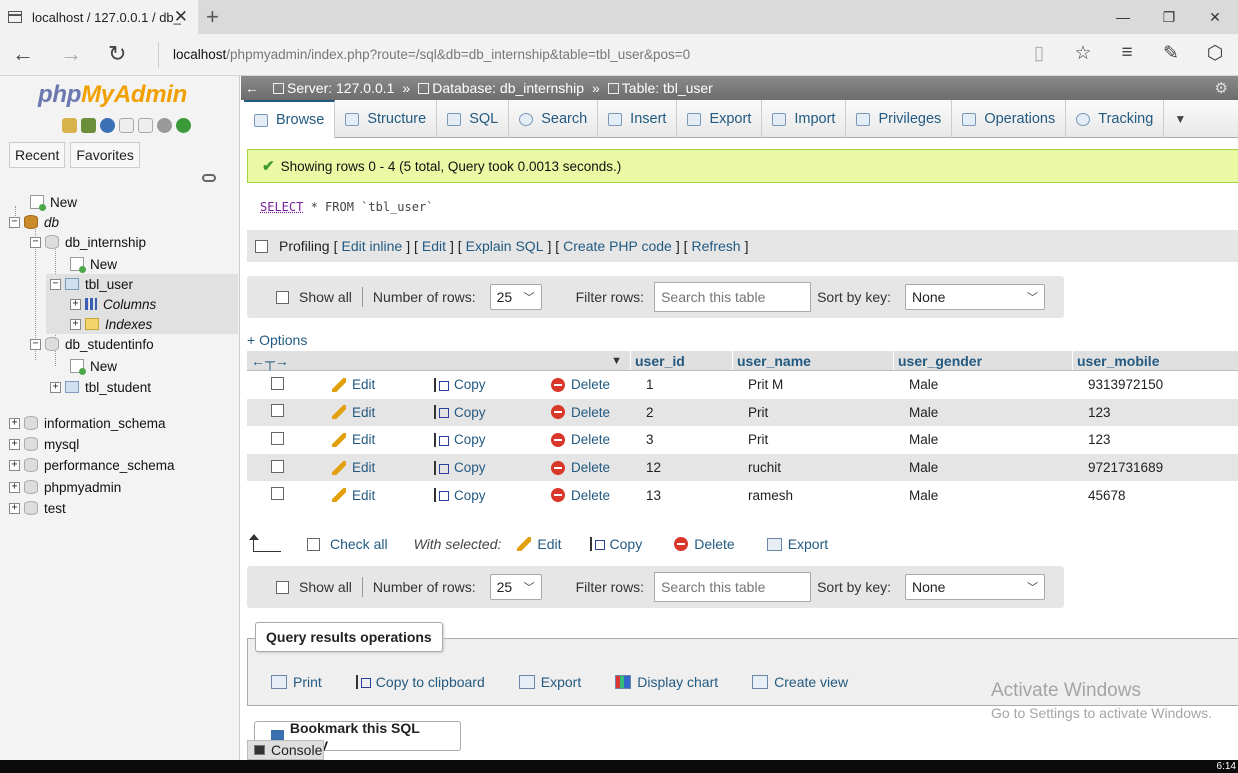 This screenshot has width=1238, height=773. What do you see at coordinates (704, 544) in the screenshot?
I see `bulk-delete-button: Delete` at bounding box center [704, 544].